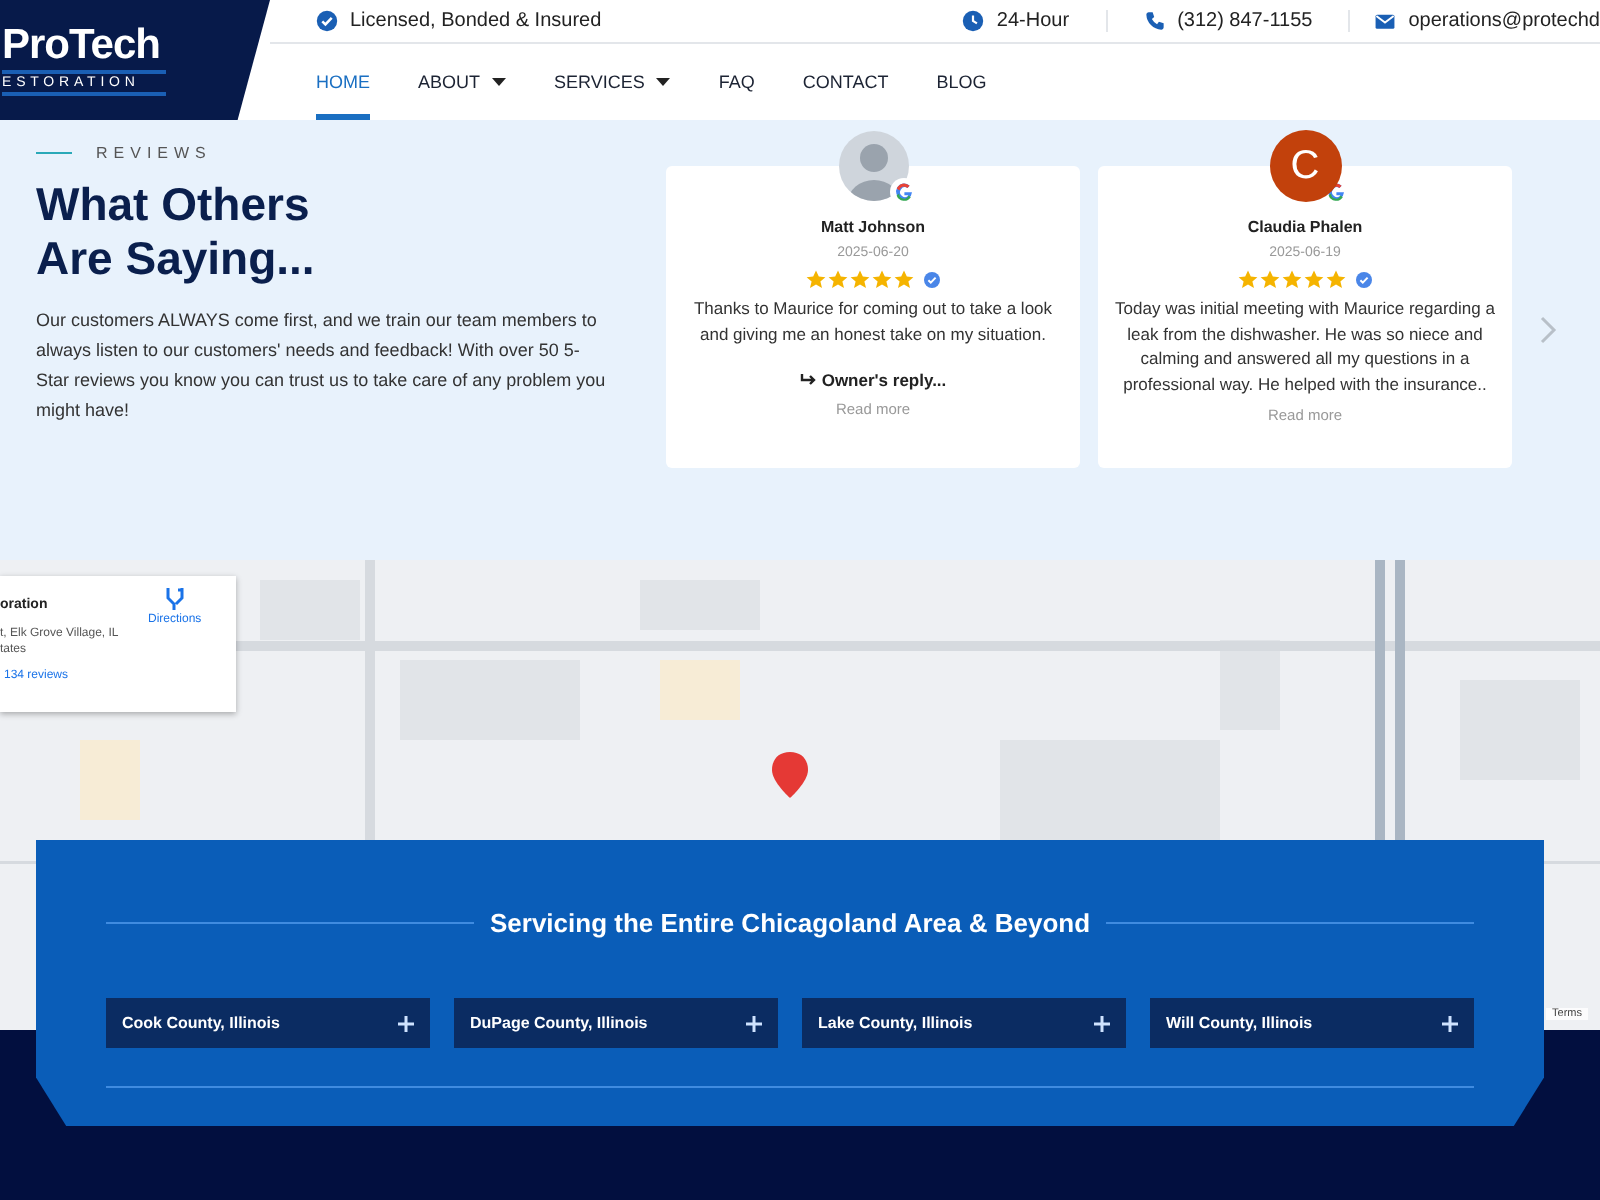 Image resolution: width=1600 pixels, height=1200 pixels. Describe the element at coordinates (1504, 21) in the screenshot. I see `contact-info-text: operations@protechd` at that location.